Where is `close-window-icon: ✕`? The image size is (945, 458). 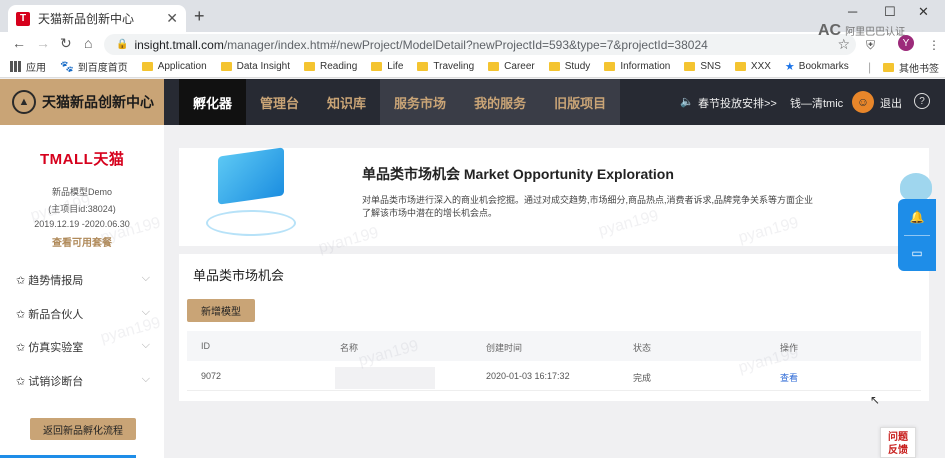 close-window-icon: ✕ is located at coordinates (923, 12).